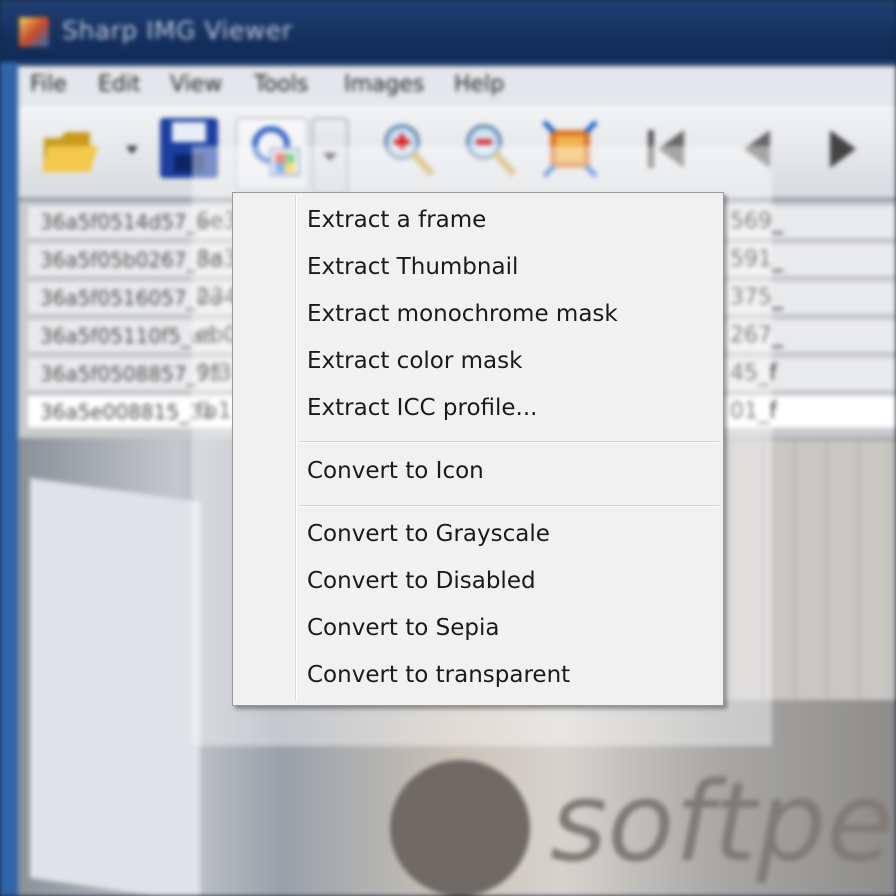 This screenshot has height=896, width=896. I want to click on menu-images: Images, so click(384, 84).